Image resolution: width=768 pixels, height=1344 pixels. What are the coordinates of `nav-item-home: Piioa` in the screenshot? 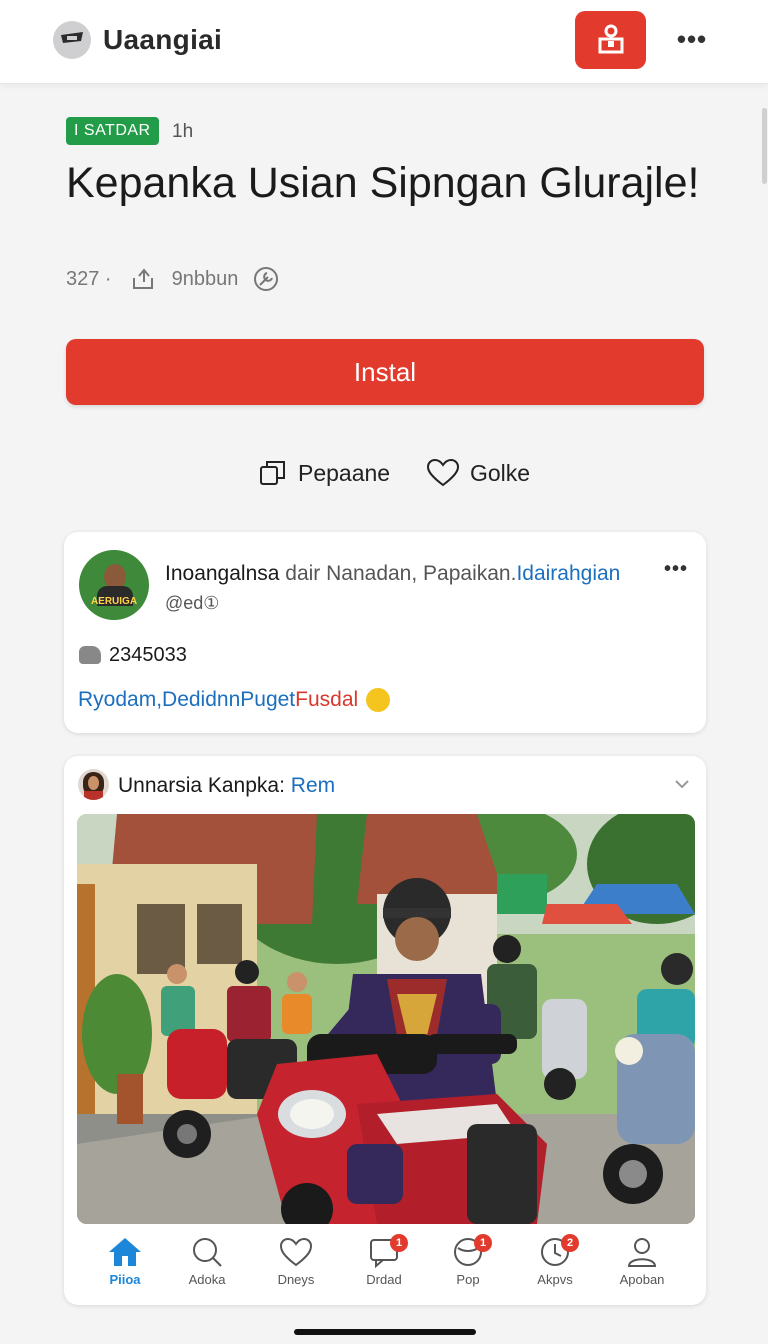 It's located at (125, 1266).